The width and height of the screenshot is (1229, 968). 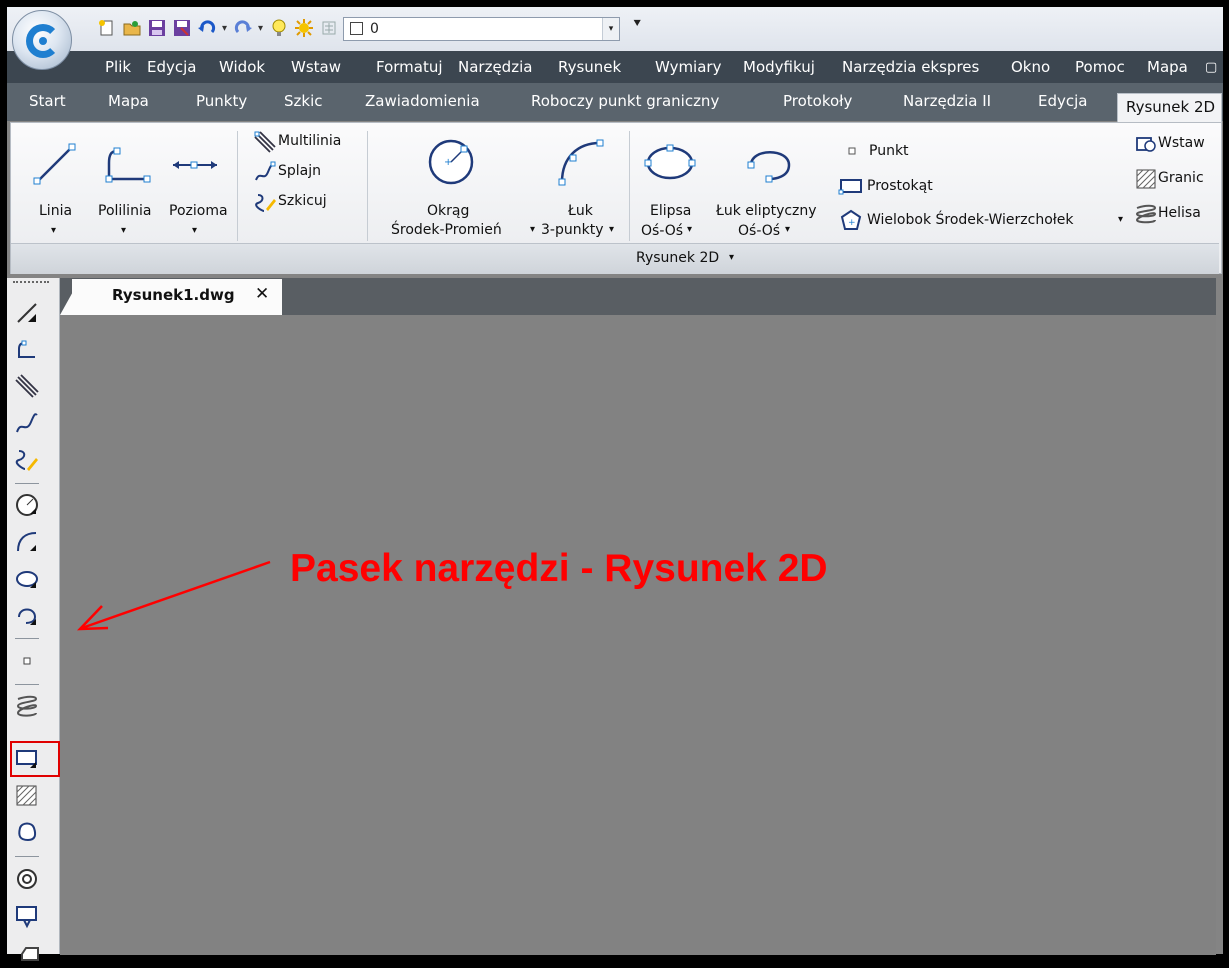 What do you see at coordinates (1062, 101) in the screenshot?
I see `tab-edycja: Edycja` at bounding box center [1062, 101].